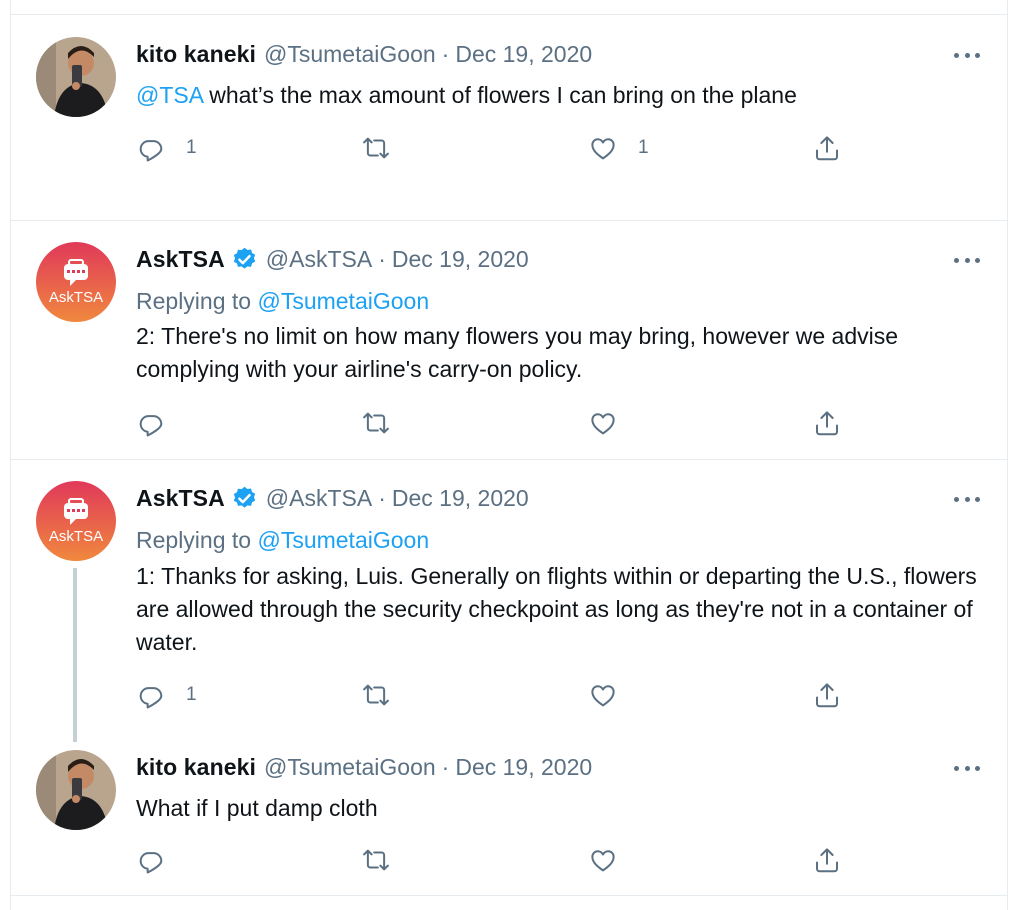 Image resolution: width=1024 pixels, height=910 pixels. I want to click on action-bar: 1 1, so click(496, 148).